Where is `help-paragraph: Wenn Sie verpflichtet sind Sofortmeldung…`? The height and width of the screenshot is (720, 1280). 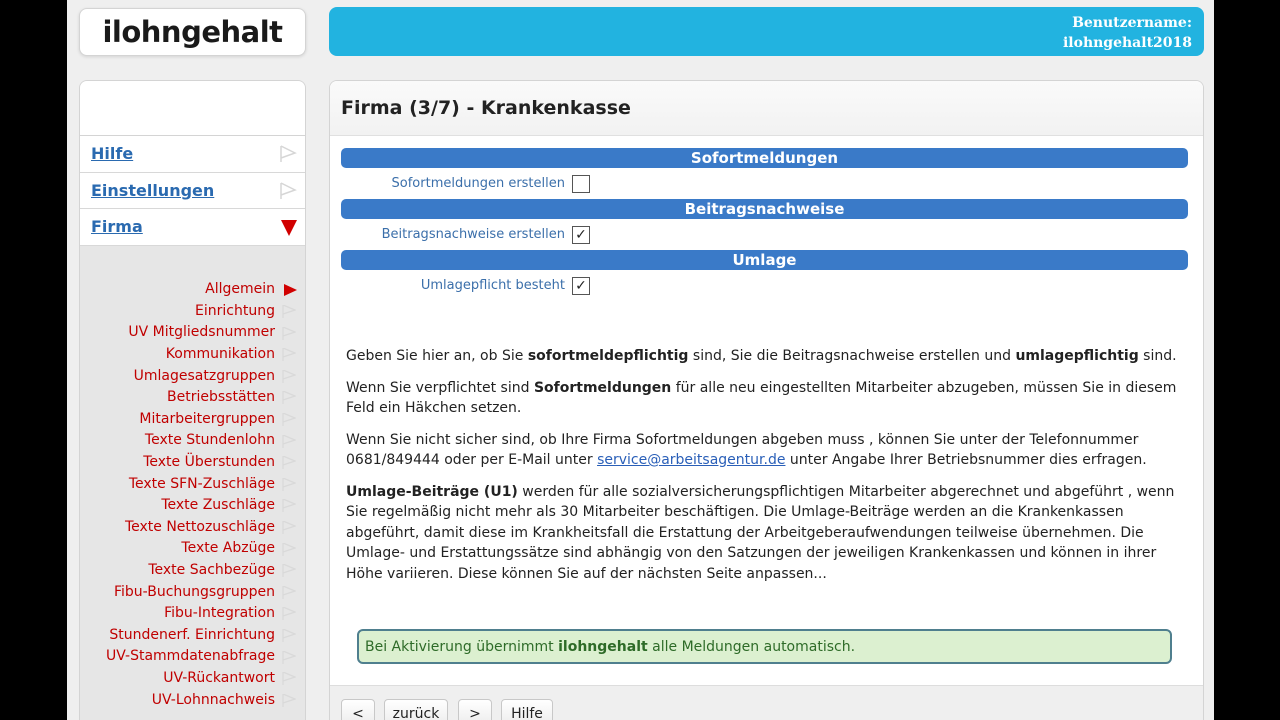
help-paragraph: Wenn Sie verpflichtet sind Sofortmeldung… is located at coordinates (766, 398).